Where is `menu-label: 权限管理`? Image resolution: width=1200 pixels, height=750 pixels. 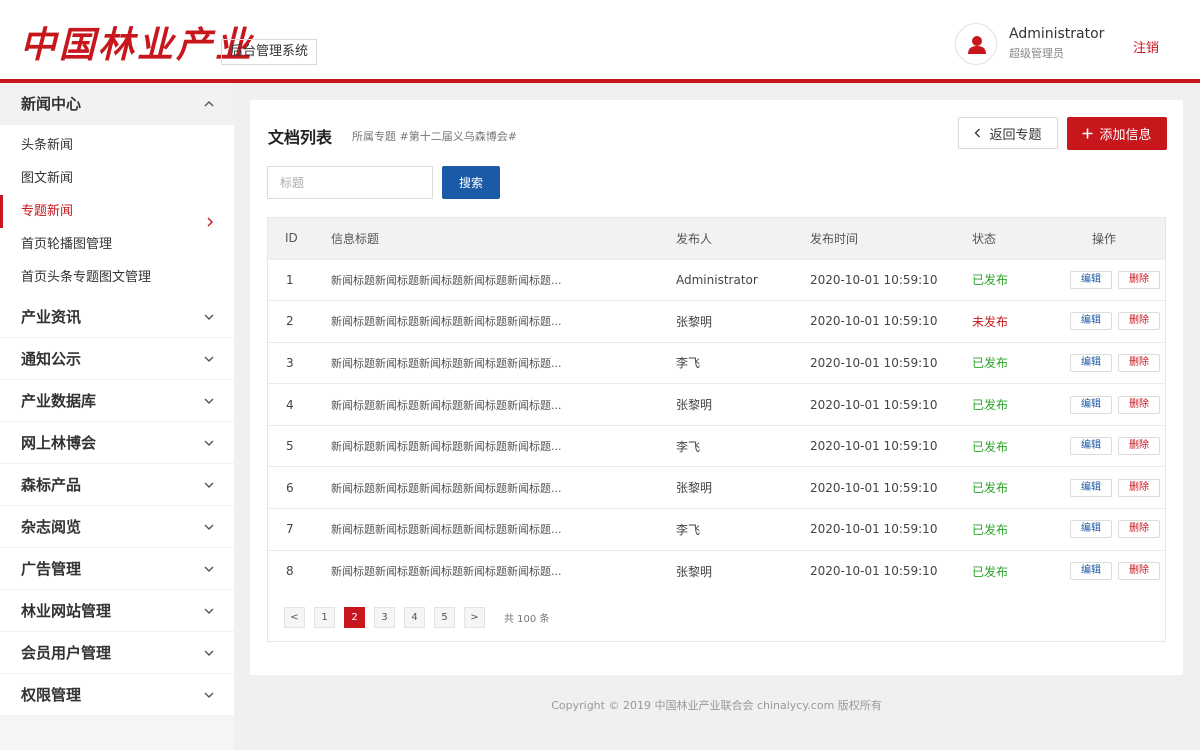
menu-label: 权限管理 is located at coordinates (51, 695).